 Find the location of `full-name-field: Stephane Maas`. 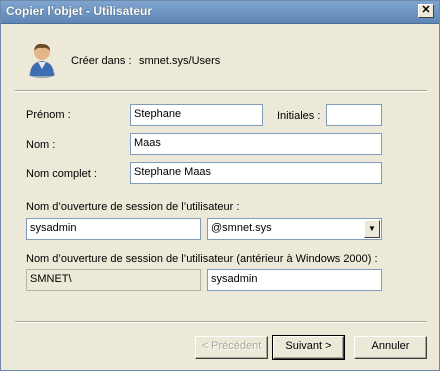

full-name-field: Stephane Maas is located at coordinates (256, 173).